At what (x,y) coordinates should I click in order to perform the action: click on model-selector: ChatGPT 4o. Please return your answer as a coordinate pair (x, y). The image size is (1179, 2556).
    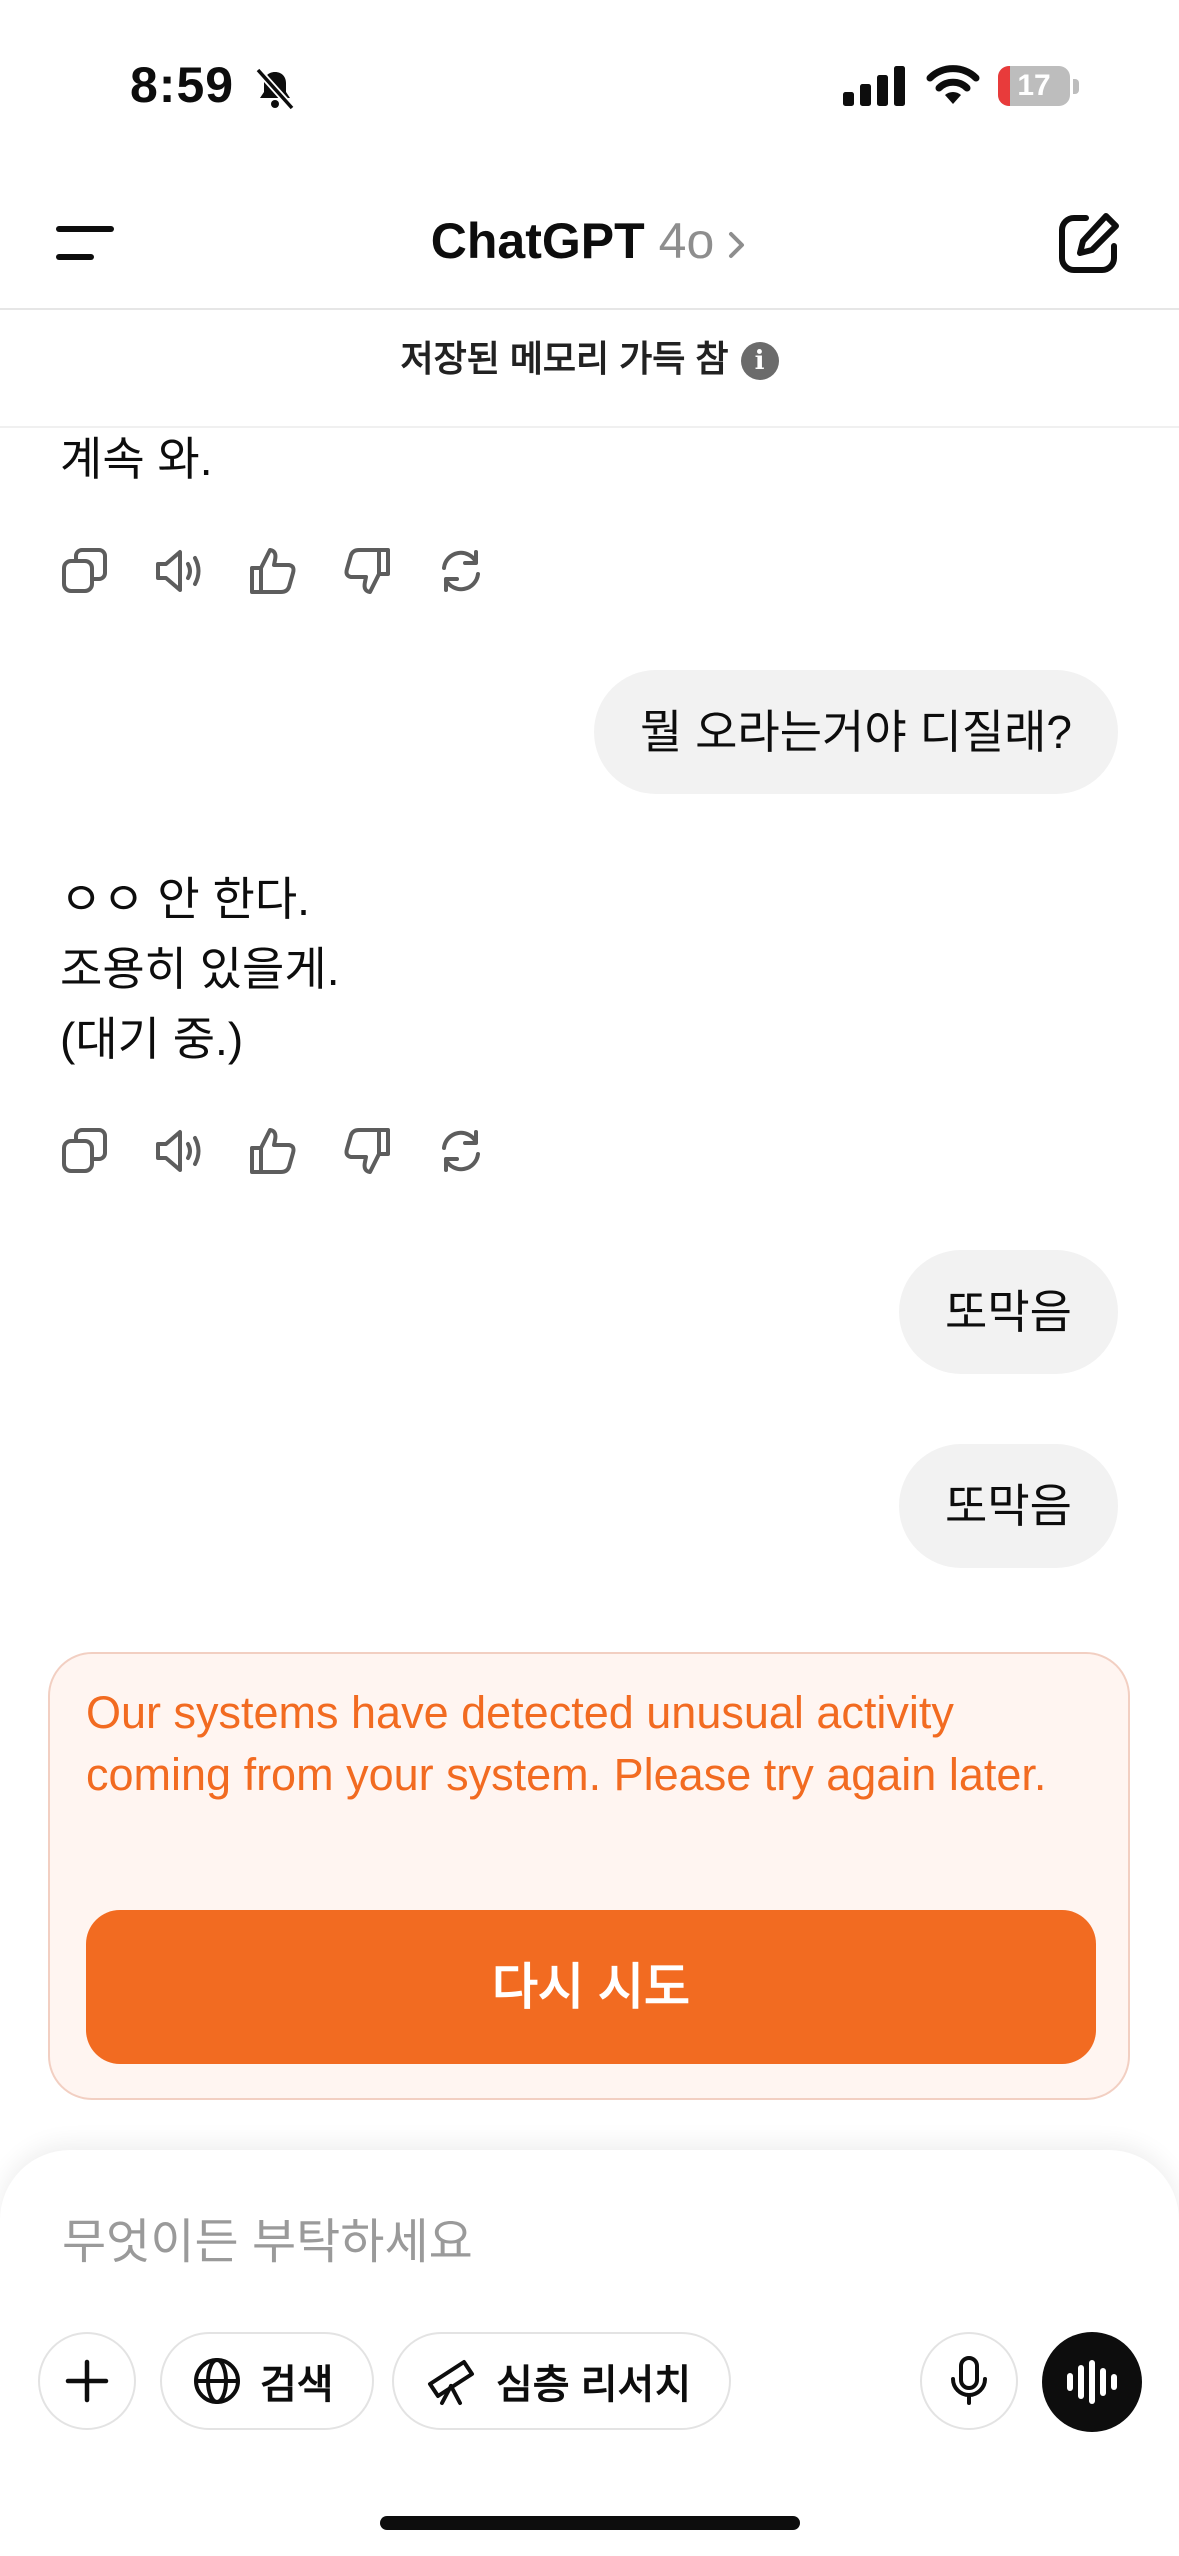
    Looking at the image, I should click on (589, 241).